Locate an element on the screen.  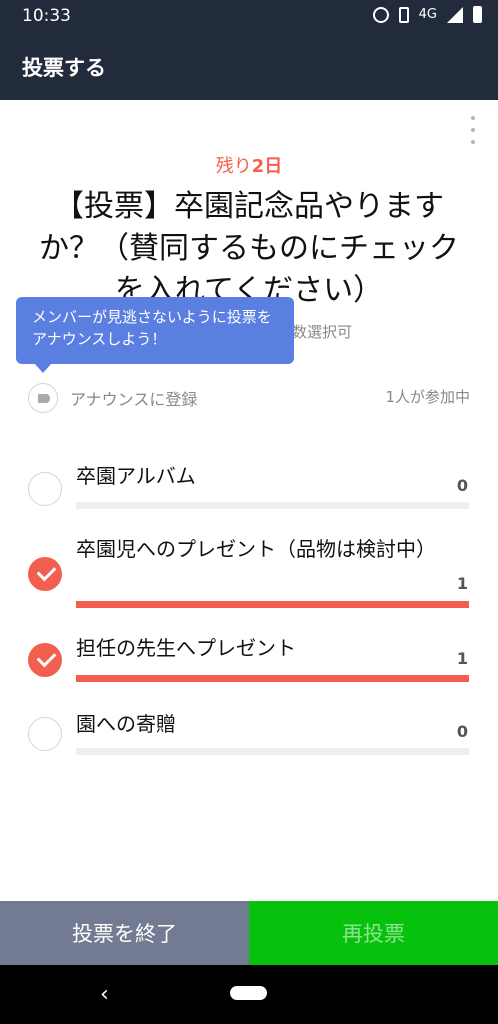
tooltip-tail is located at coordinates (43, 368).